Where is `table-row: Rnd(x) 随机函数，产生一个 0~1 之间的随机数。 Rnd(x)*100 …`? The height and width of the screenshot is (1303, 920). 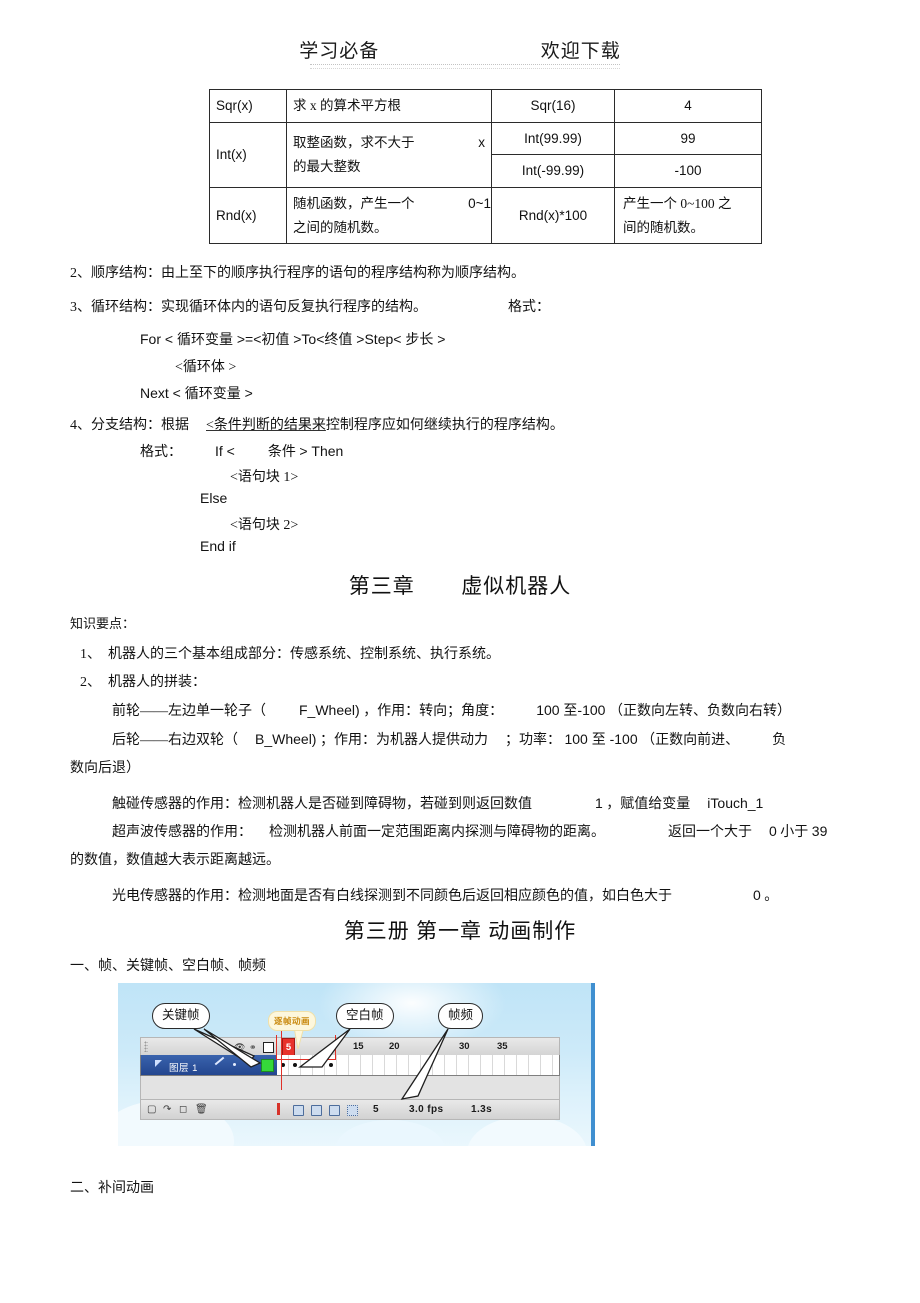
table-row: Rnd(x) 随机函数，产生一个 0~1 之间的随机数。 Rnd(x)*100 … is located at coordinates (485, 215).